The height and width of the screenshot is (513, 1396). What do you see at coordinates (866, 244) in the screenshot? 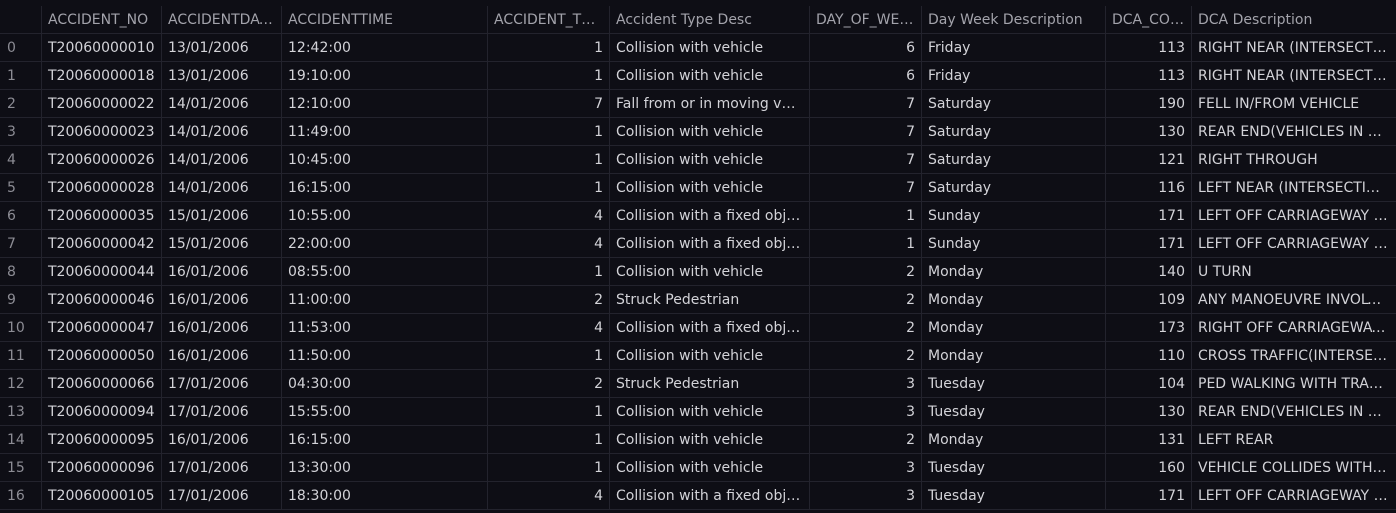
I see `day-of-week-cell: 1` at bounding box center [866, 244].